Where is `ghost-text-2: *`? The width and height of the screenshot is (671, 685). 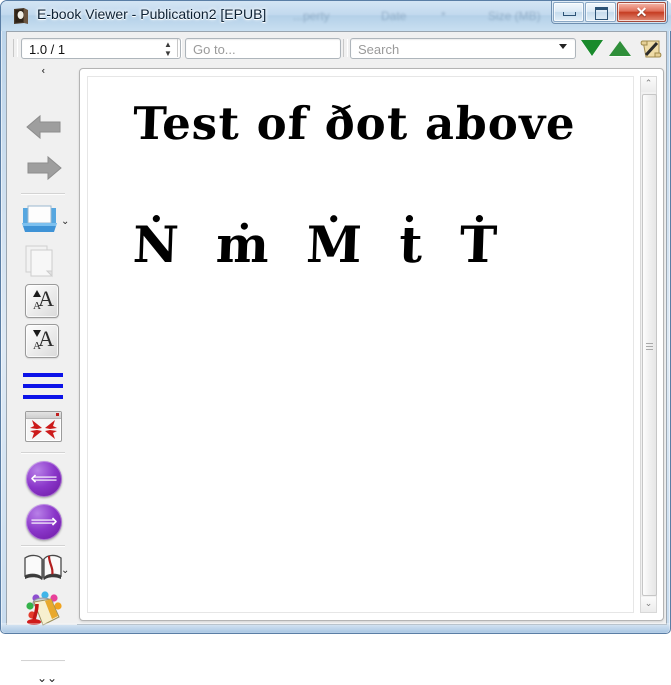 ghost-text-2: * is located at coordinates (443, 16).